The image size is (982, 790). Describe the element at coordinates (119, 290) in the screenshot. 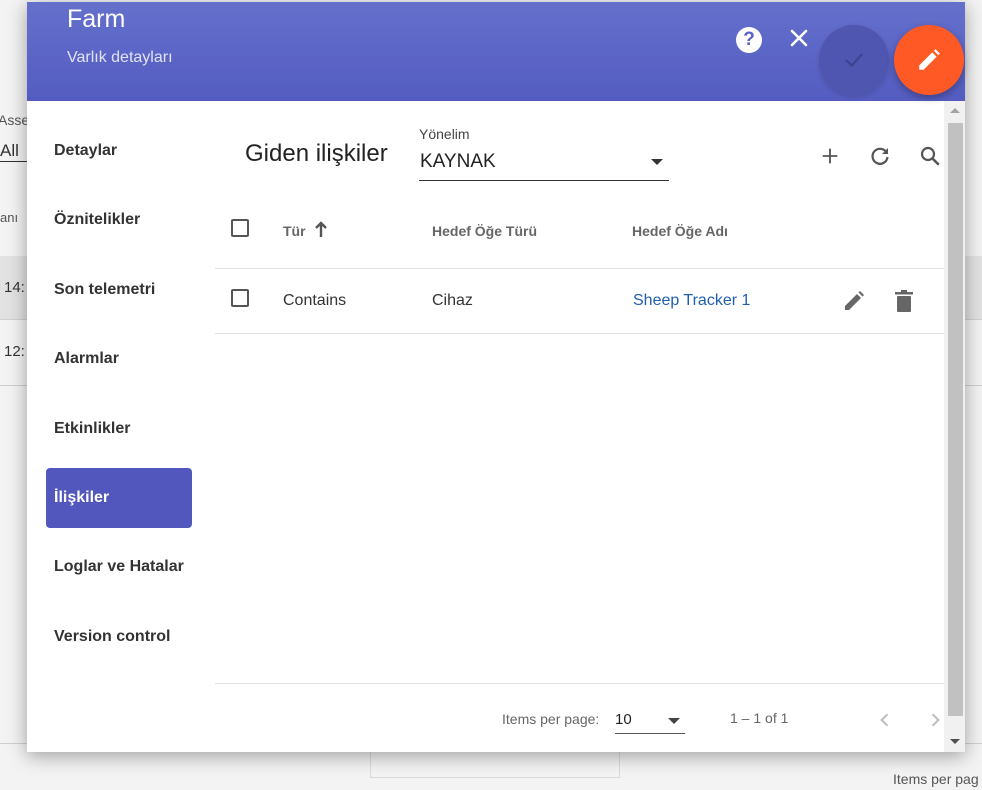

I see `nav-item-latest-telemetry: Son telemetri` at that location.